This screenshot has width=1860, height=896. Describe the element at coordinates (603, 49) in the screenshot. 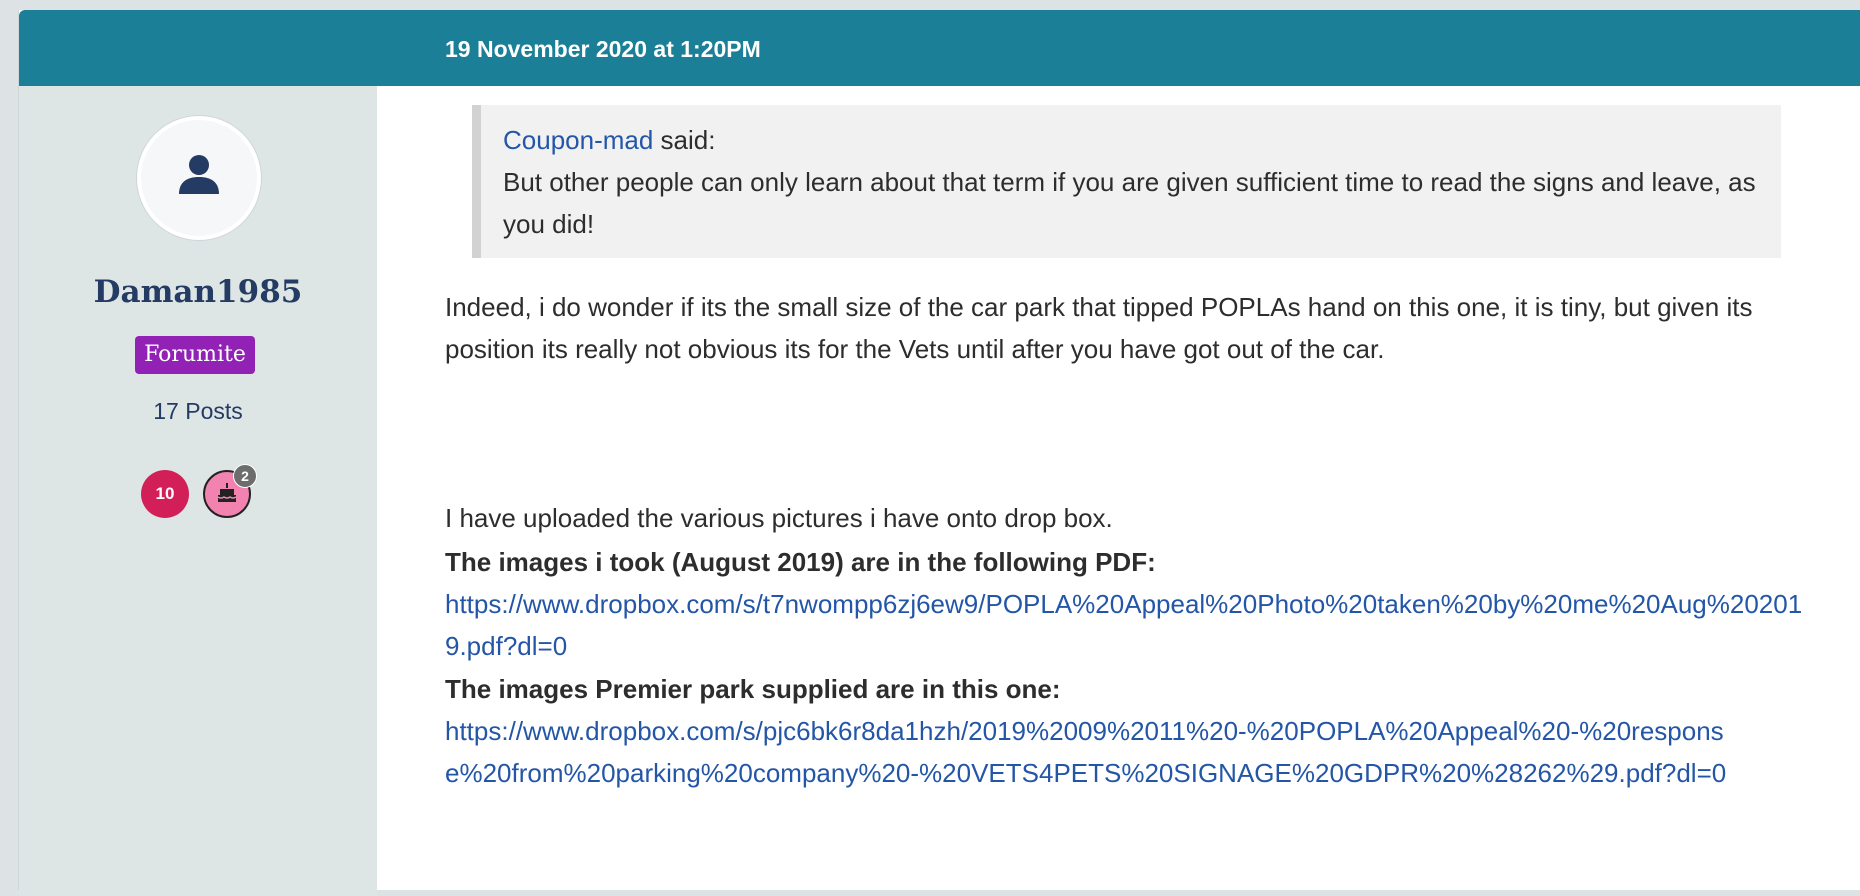

I see `post-date: 19 November 2020 at 1:20PM` at that location.